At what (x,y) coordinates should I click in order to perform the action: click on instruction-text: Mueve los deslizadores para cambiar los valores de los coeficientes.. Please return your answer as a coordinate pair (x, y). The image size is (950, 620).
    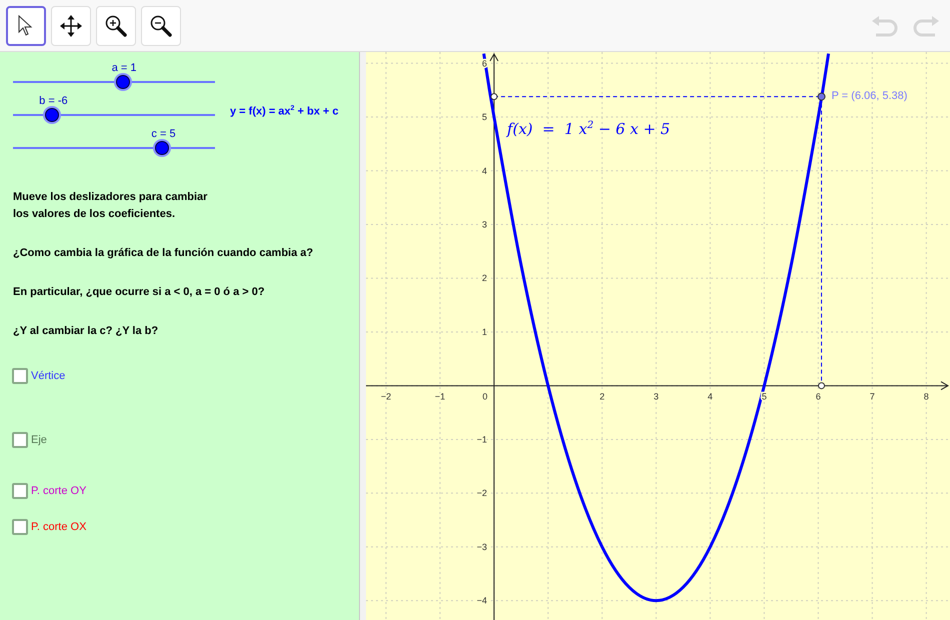
    Looking at the image, I should click on (110, 206).